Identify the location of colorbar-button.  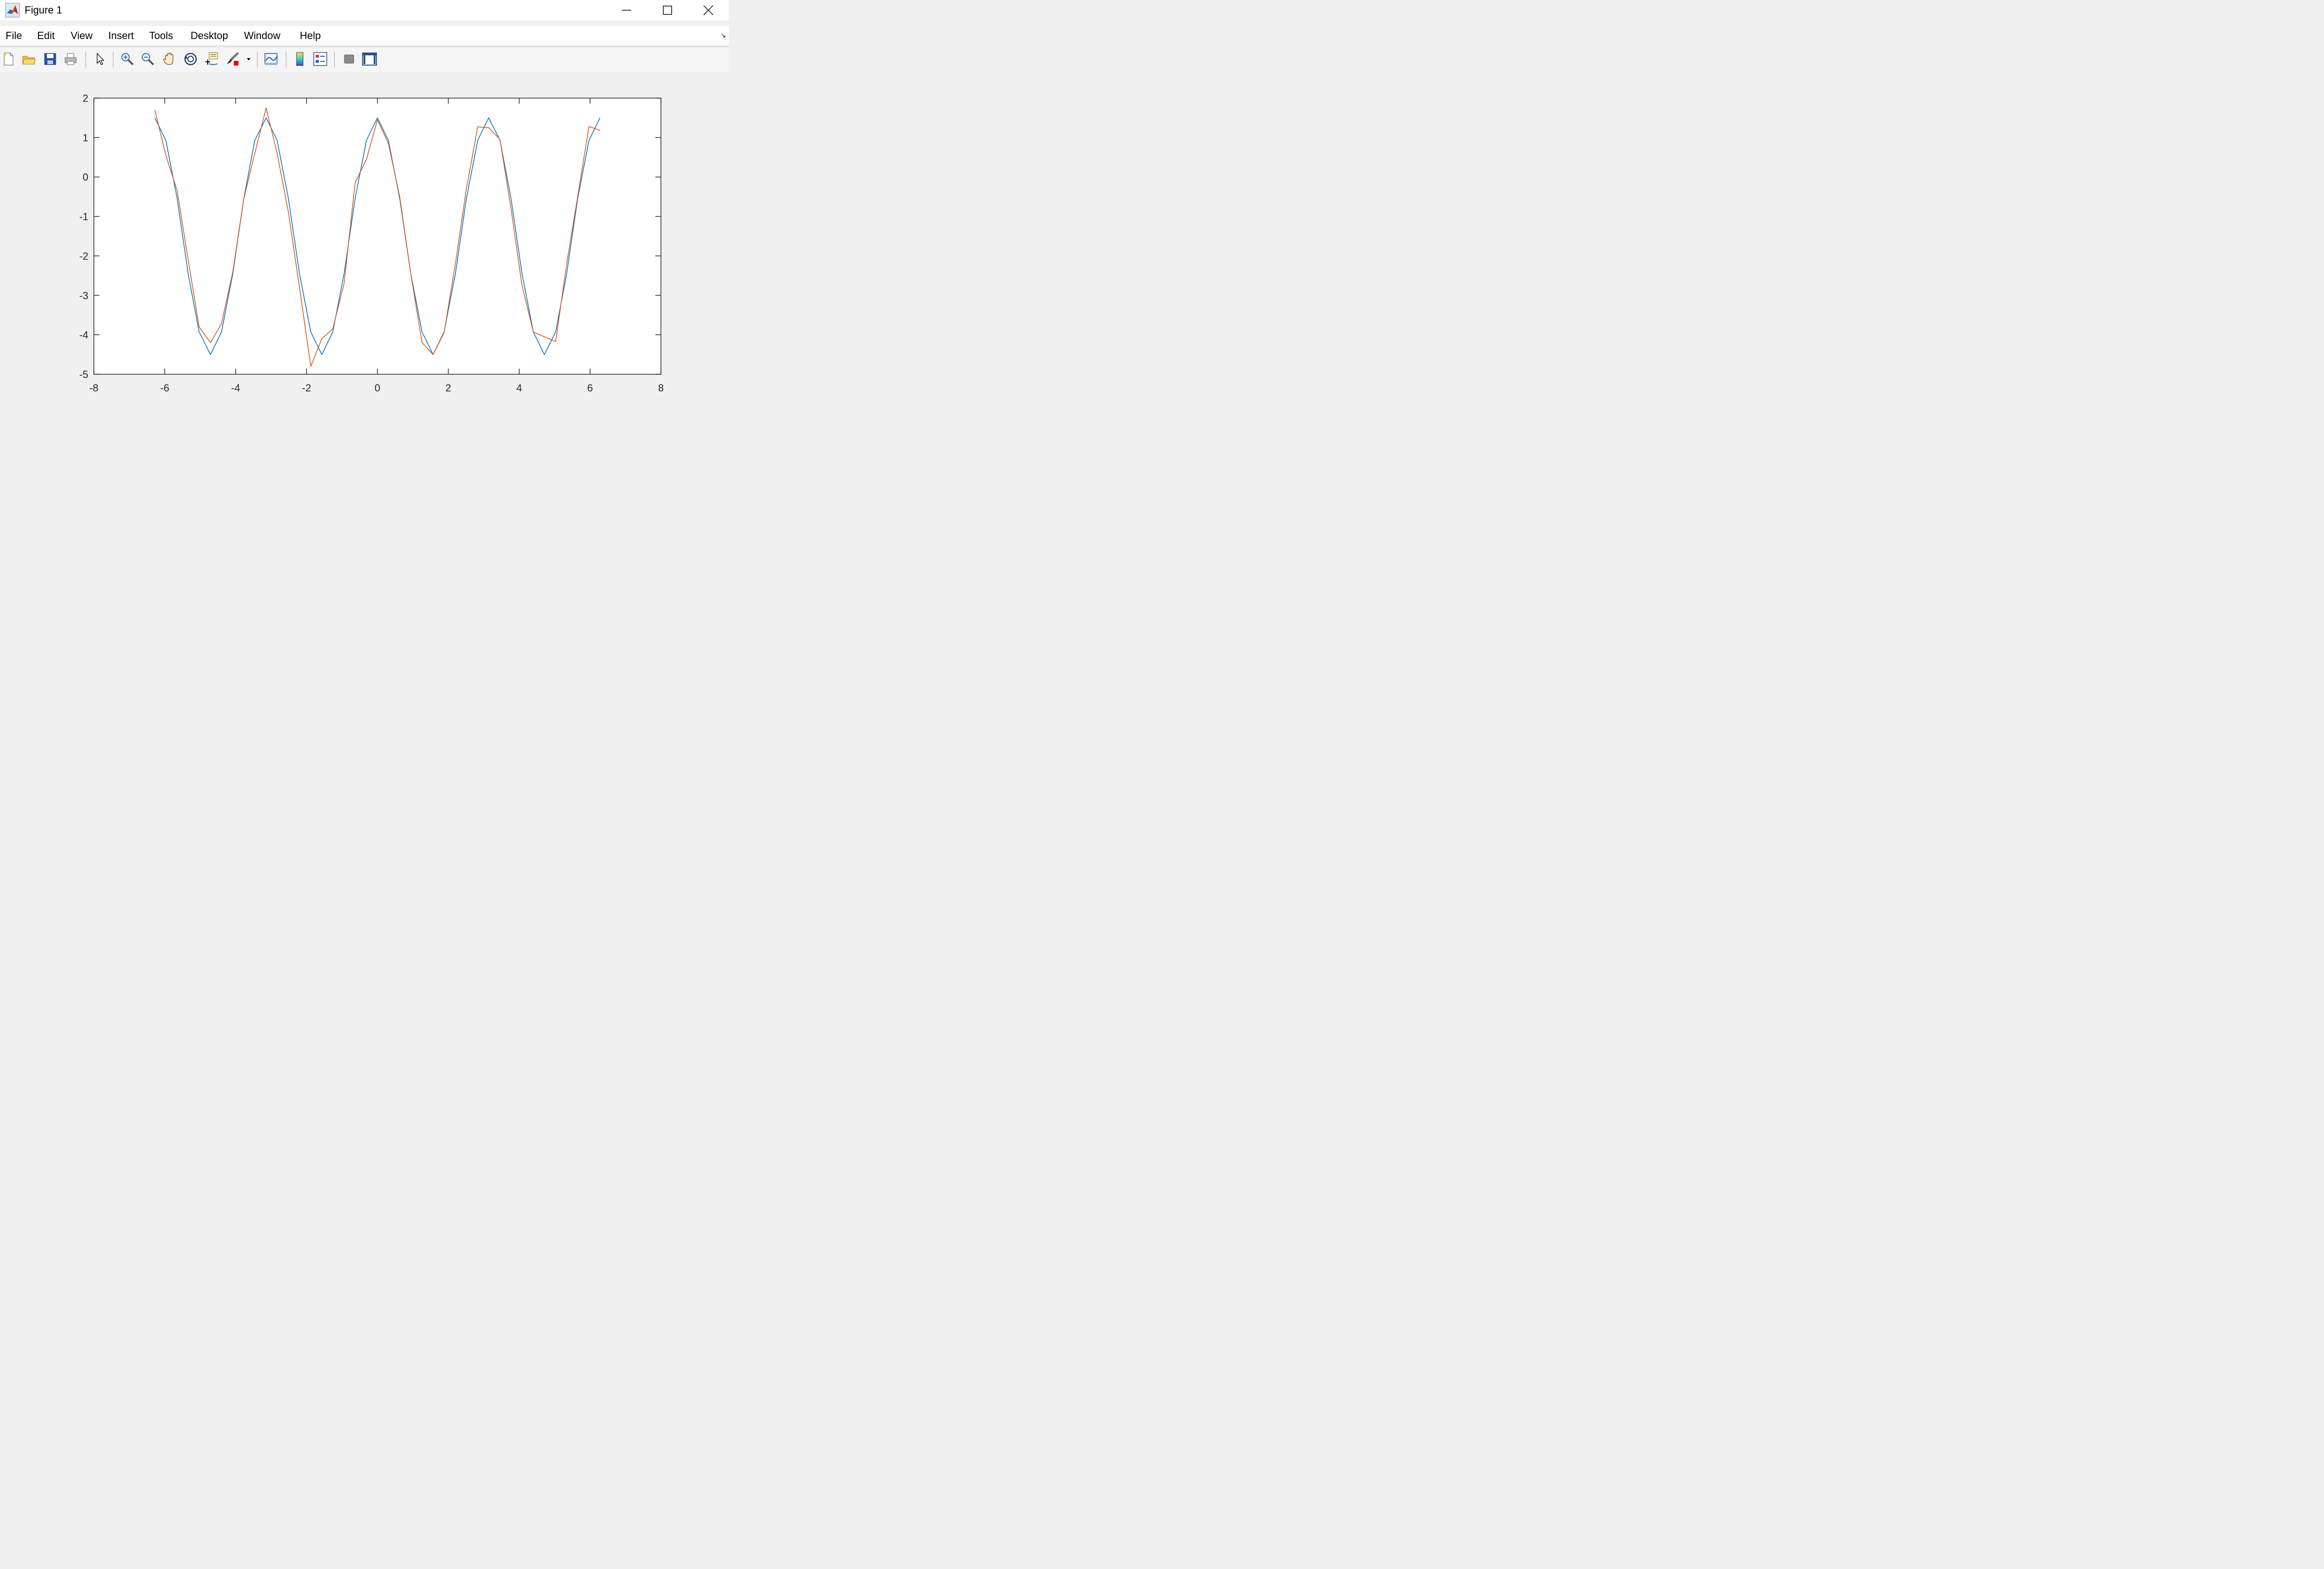
(299, 59).